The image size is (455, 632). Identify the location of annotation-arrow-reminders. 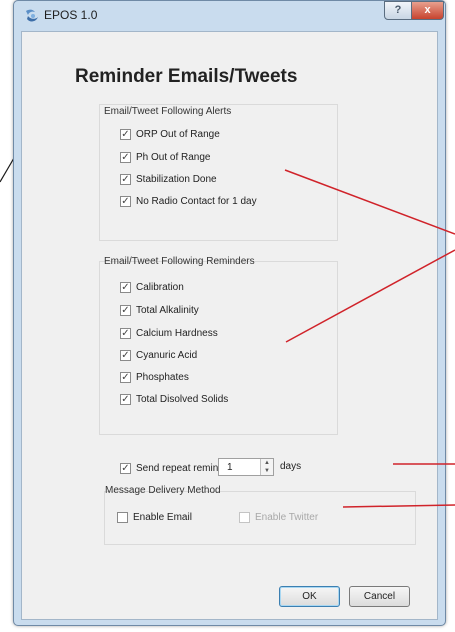
(370, 296).